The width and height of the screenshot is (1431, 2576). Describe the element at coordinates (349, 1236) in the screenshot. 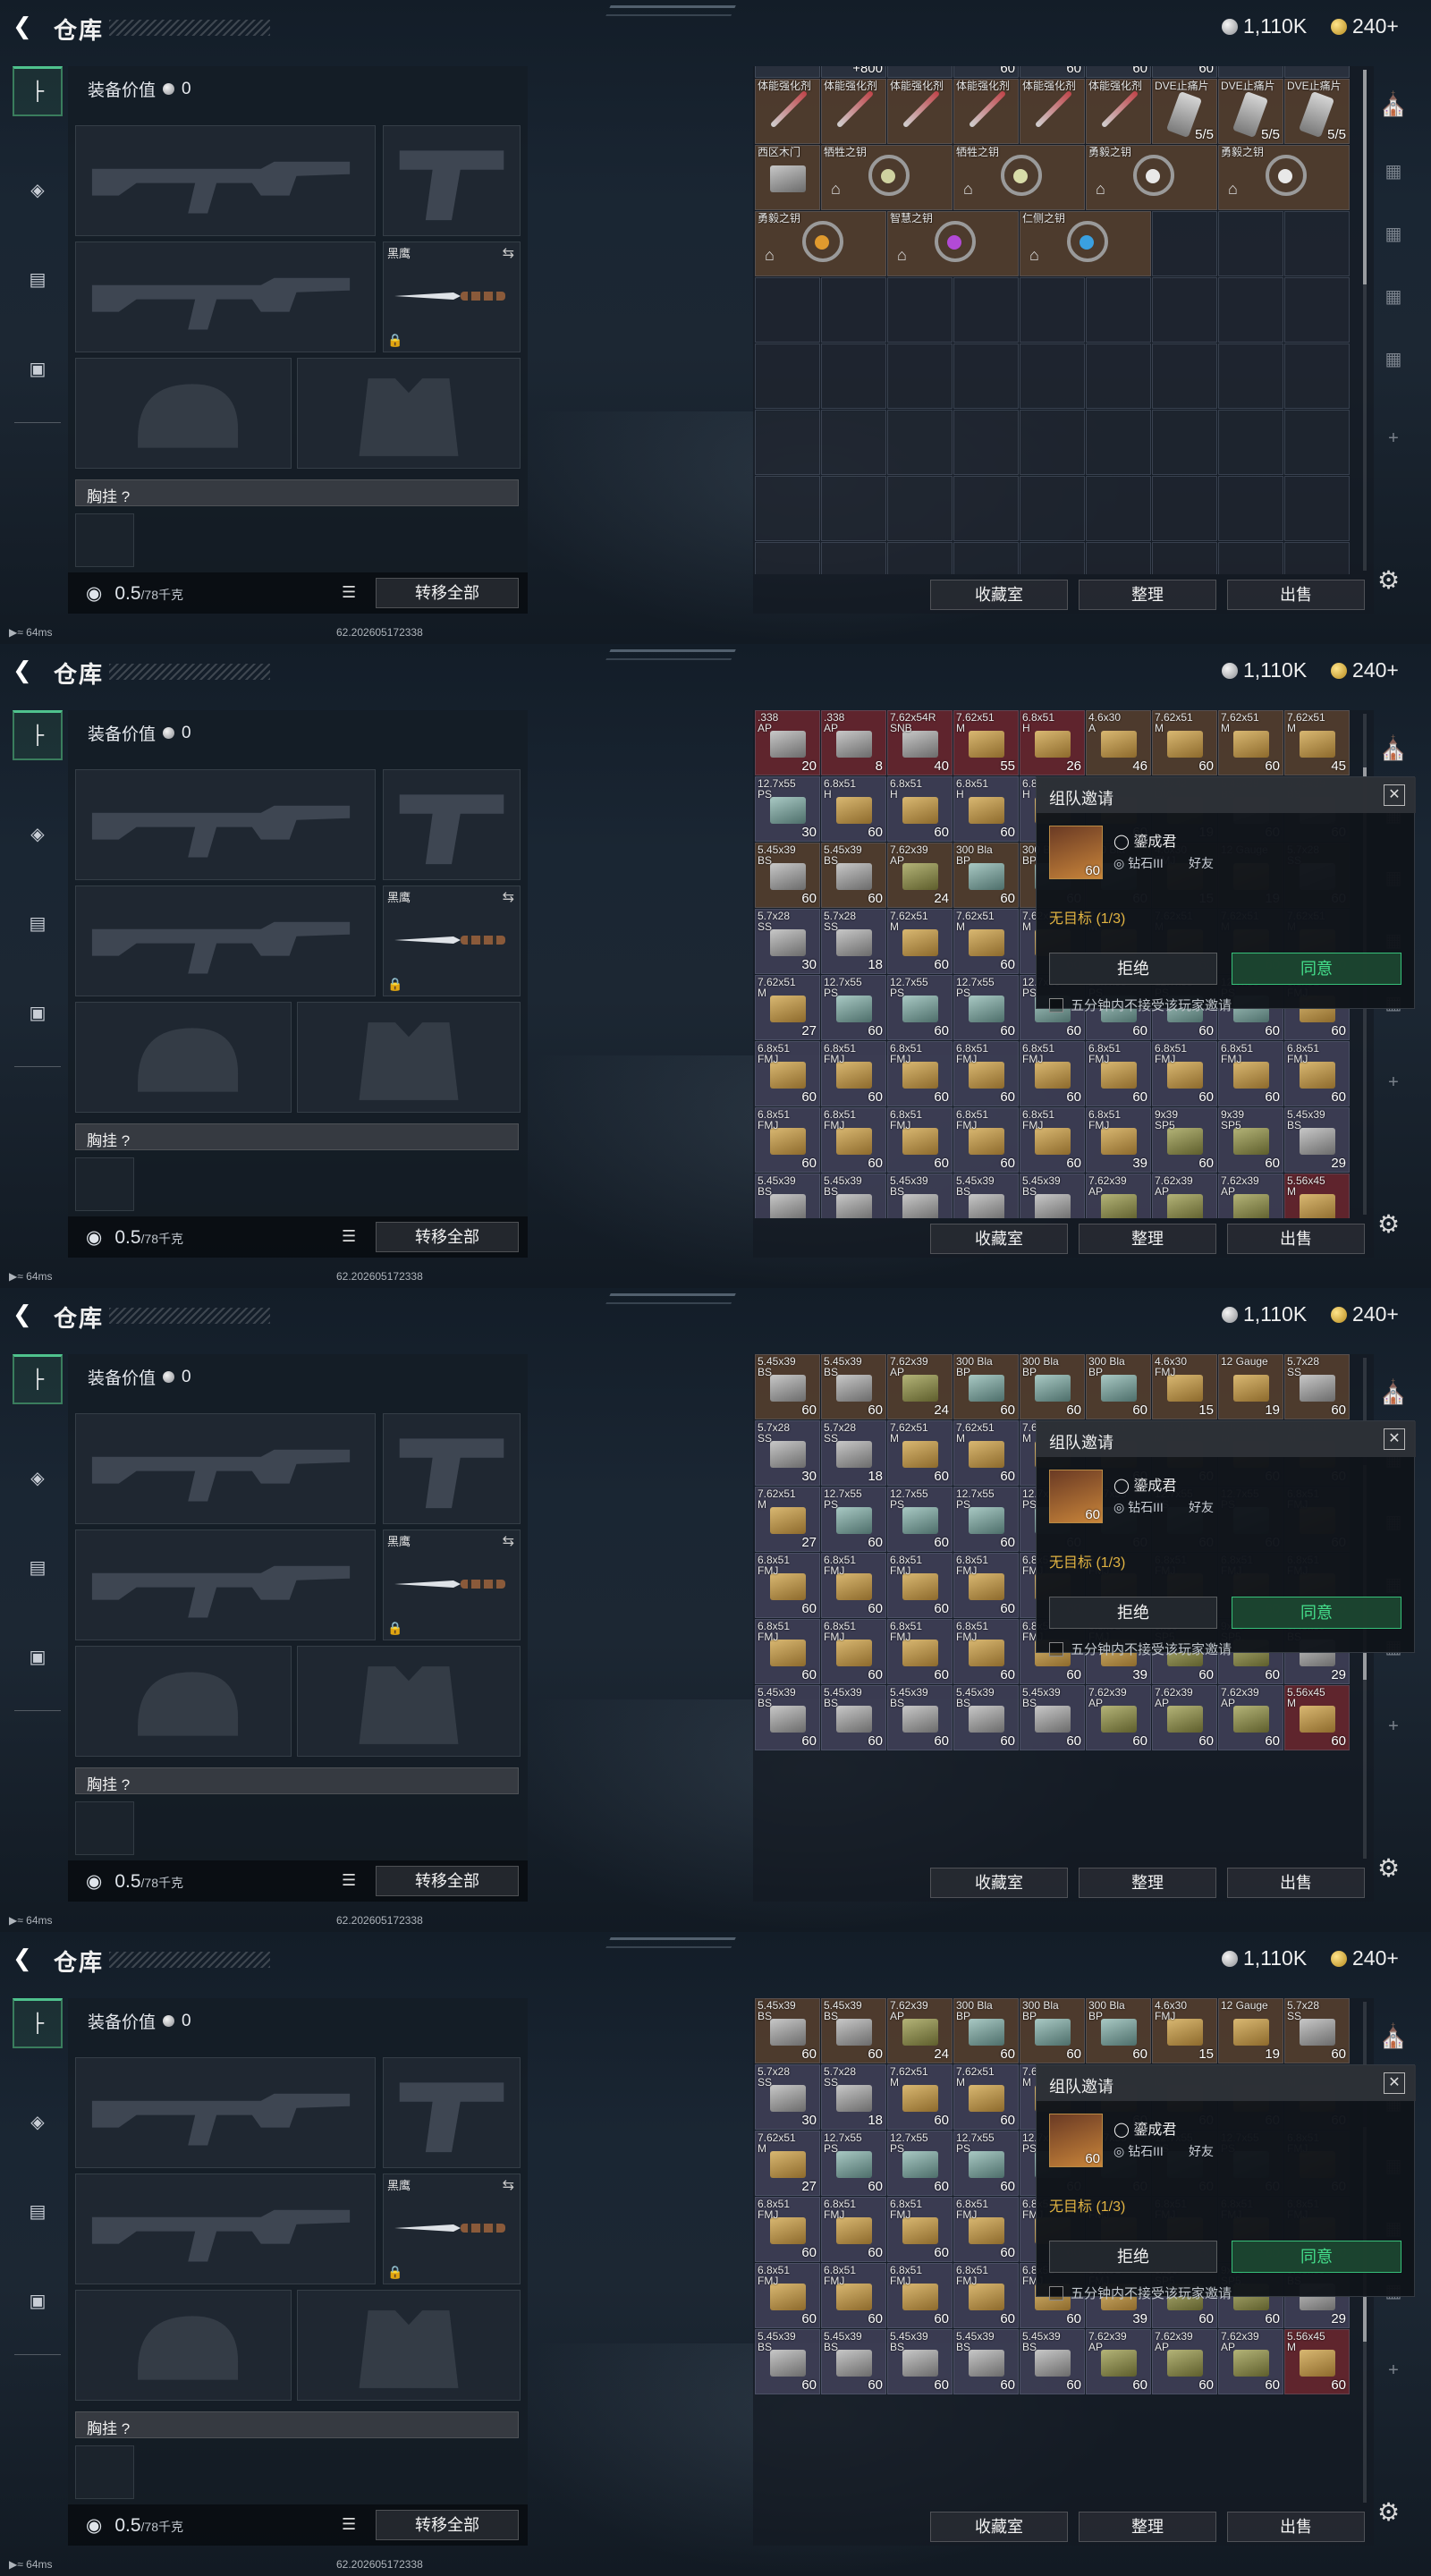

I see `list-icon: ☰` at that location.